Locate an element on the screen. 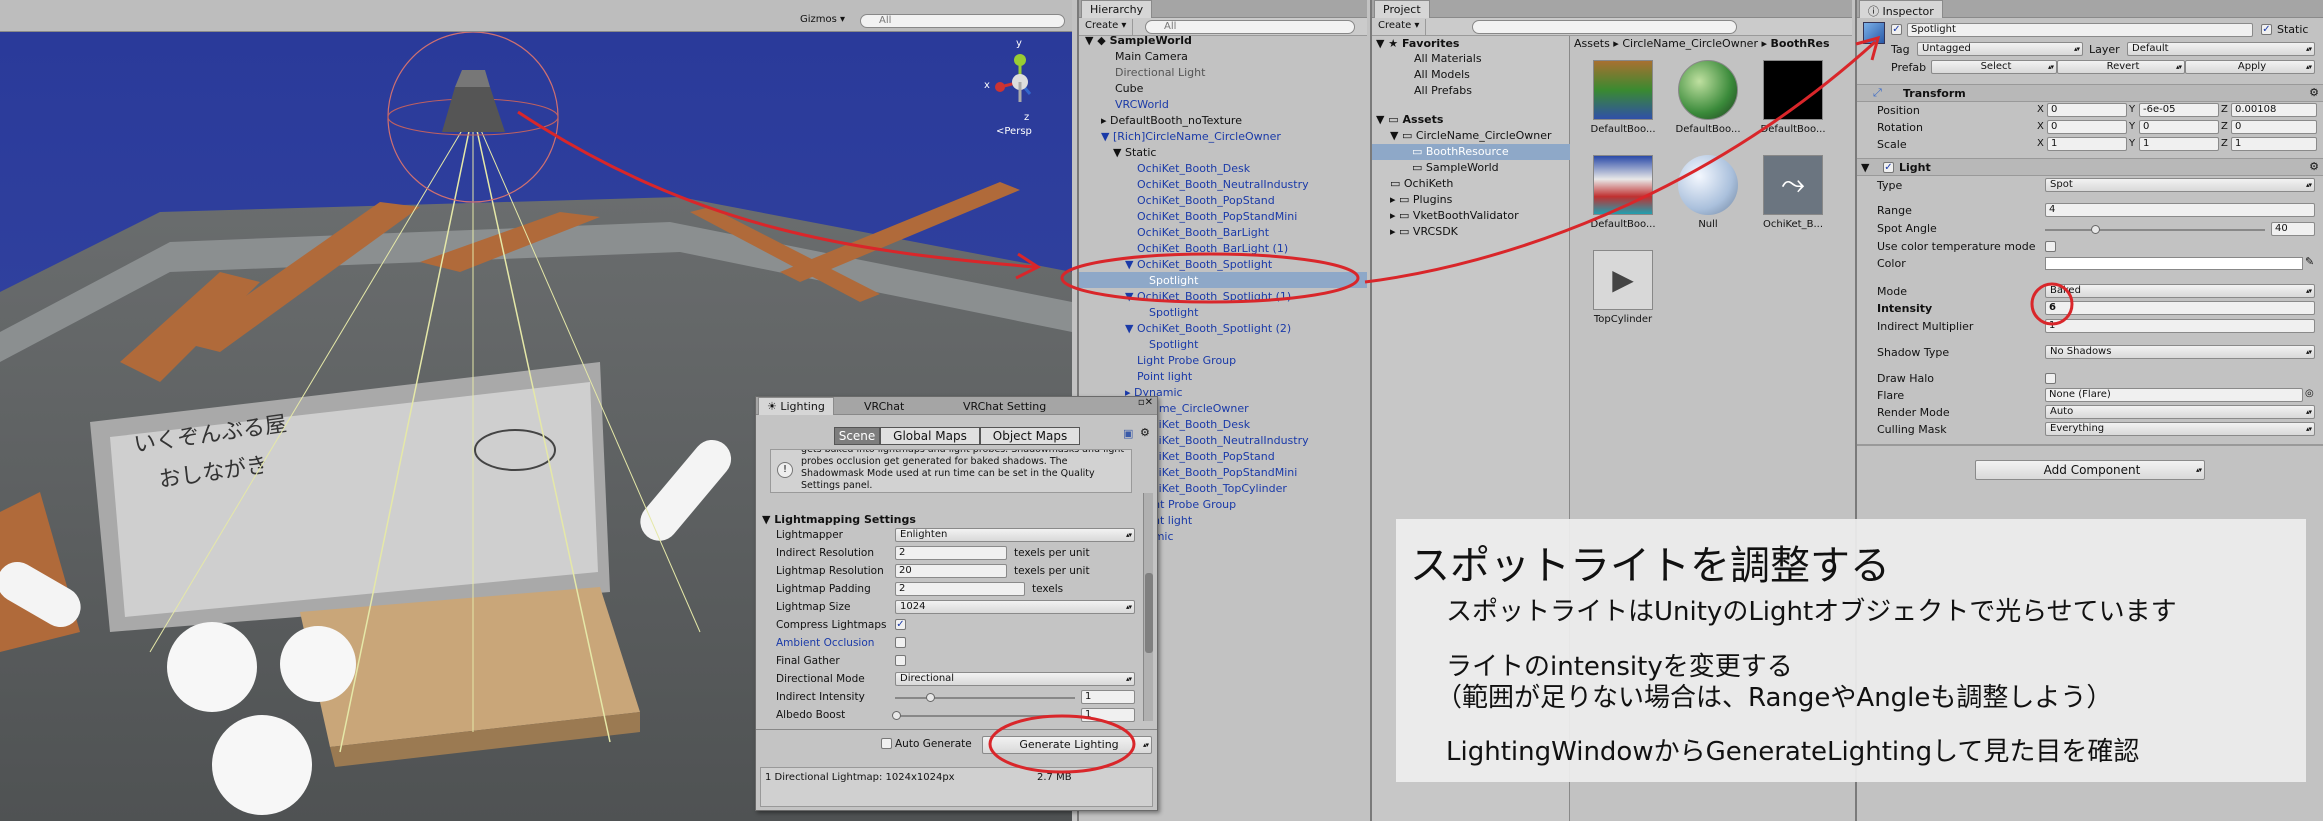 The height and width of the screenshot is (821, 2323). transform-ry-field: 0 is located at coordinates (2179, 127).